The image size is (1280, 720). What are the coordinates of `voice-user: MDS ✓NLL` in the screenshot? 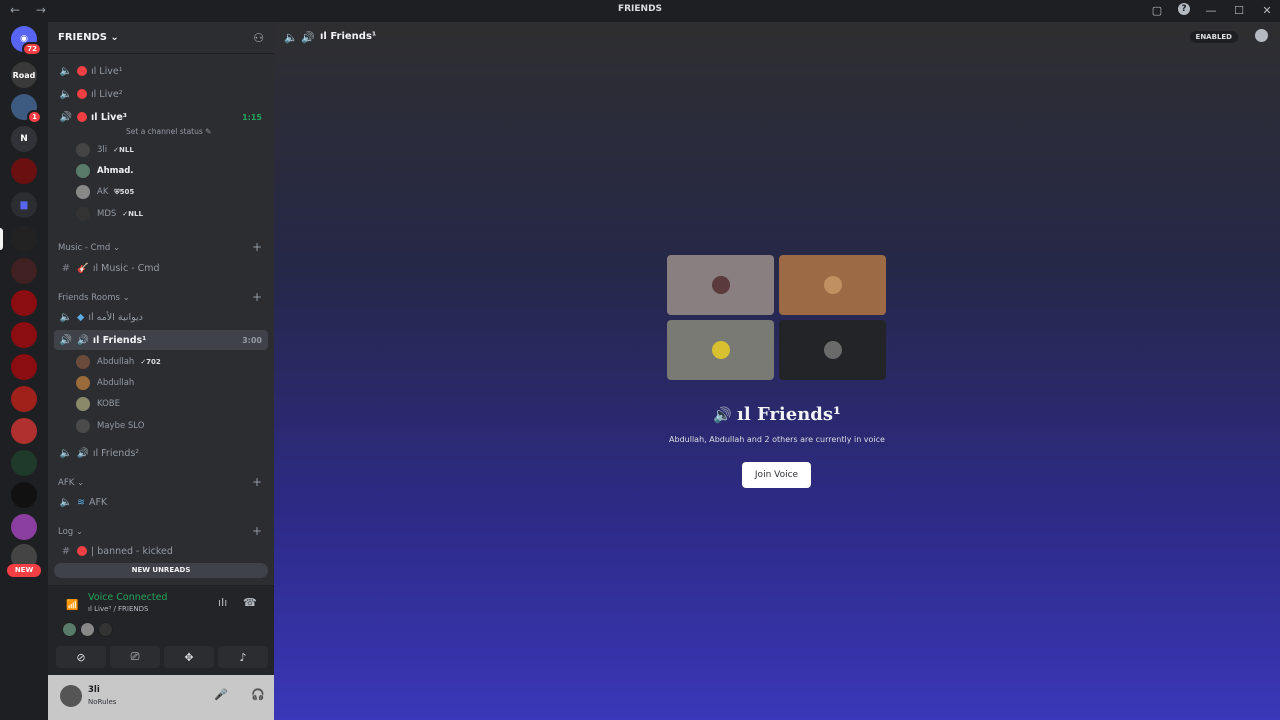 It's located at (109, 214).